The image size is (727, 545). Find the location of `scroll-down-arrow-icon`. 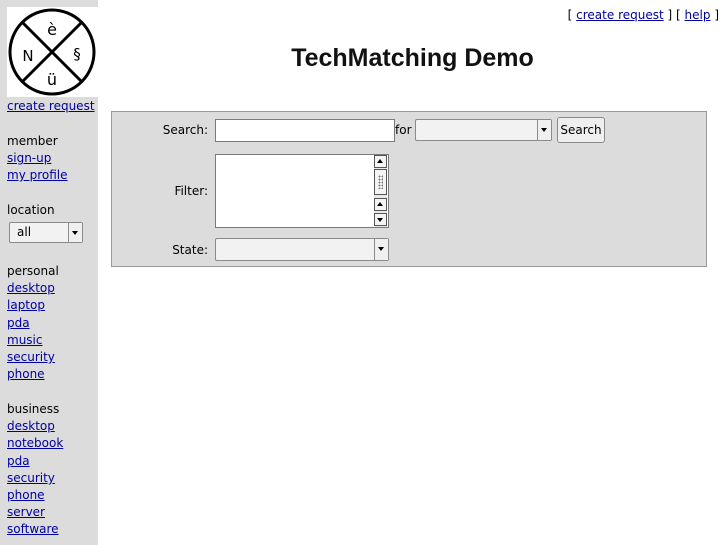

scroll-down-arrow-icon is located at coordinates (380, 219).